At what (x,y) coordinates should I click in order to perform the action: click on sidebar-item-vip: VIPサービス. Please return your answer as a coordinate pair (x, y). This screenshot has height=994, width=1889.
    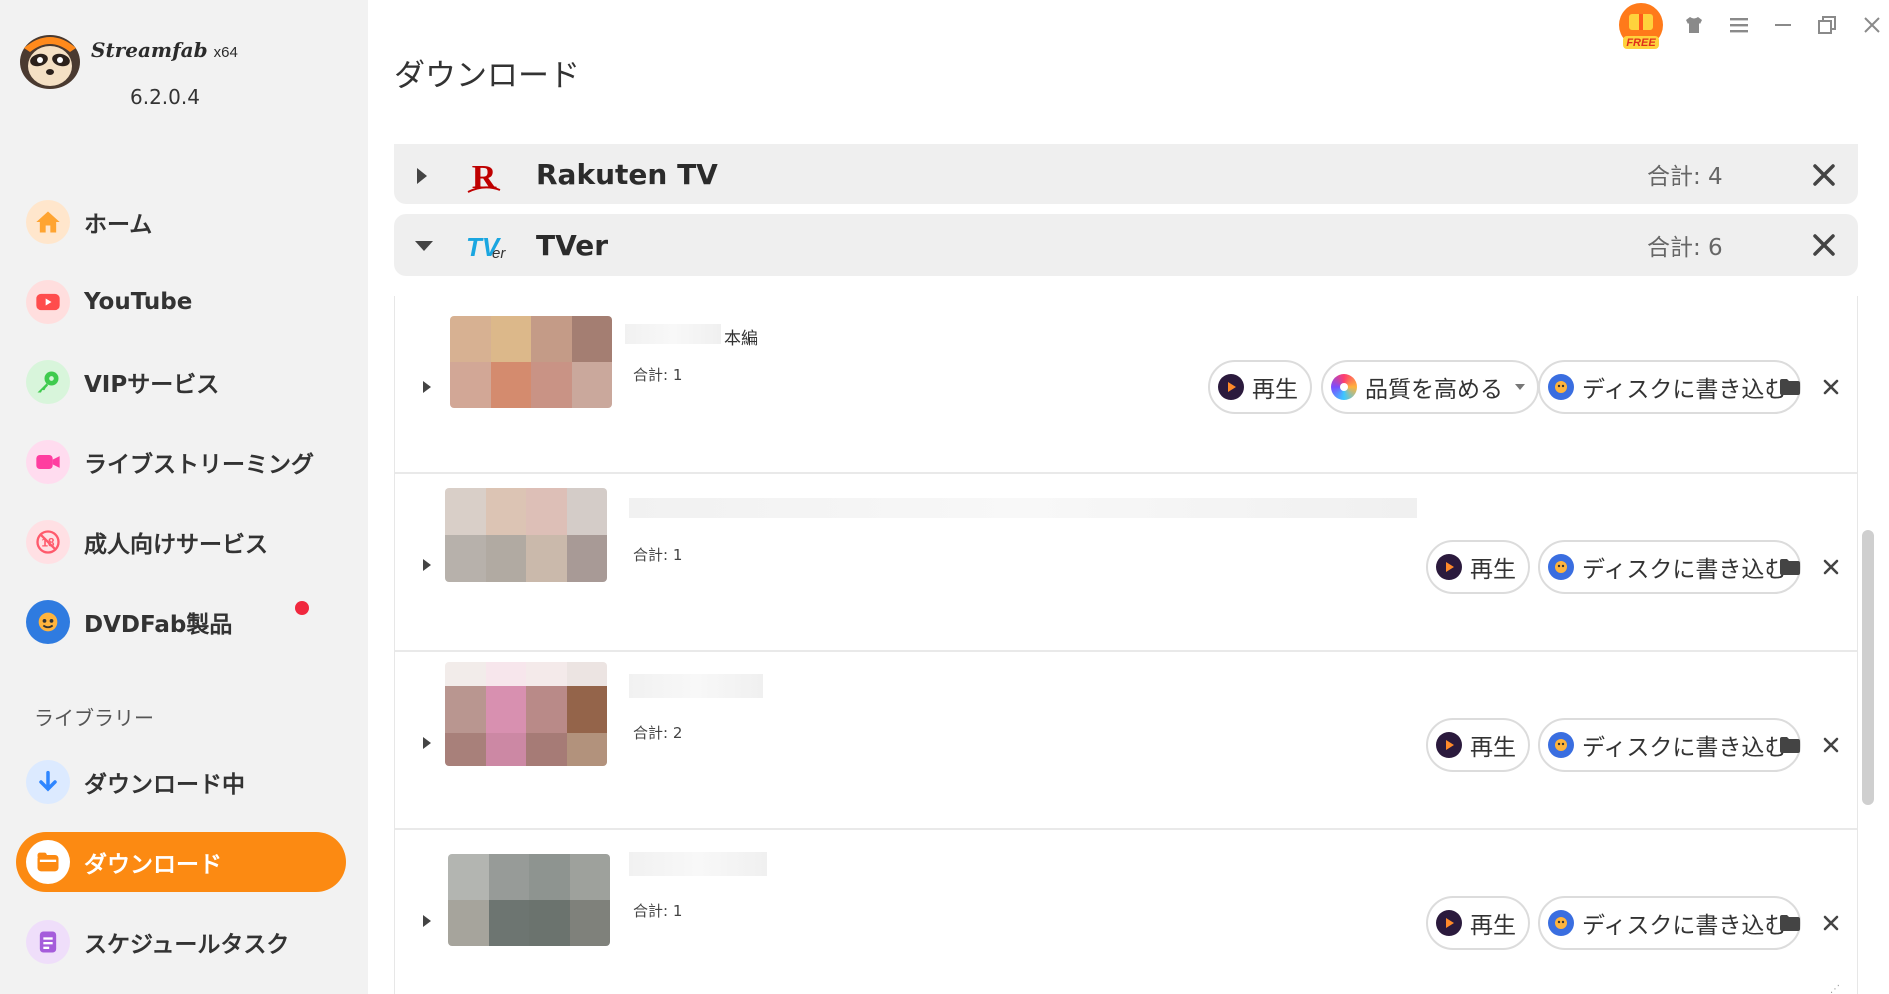
    Looking at the image, I should click on (181, 382).